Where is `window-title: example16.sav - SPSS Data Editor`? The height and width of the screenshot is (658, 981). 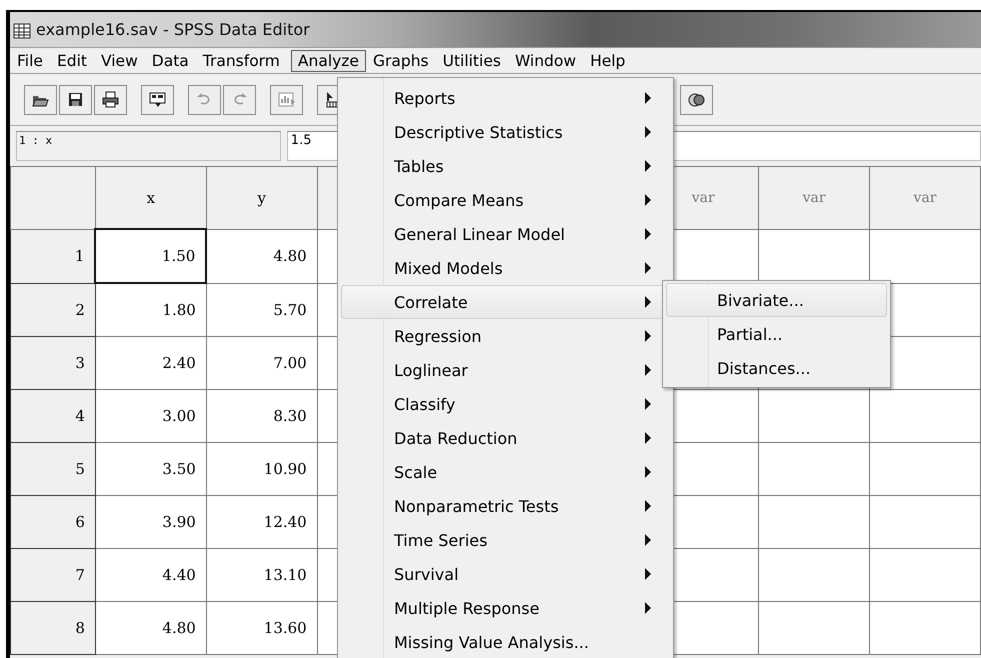 window-title: example16.sav - SPSS Data Editor is located at coordinates (173, 29).